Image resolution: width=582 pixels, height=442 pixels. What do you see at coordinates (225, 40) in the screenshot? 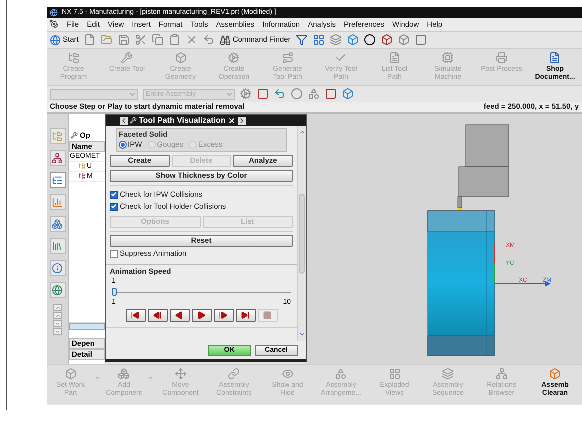
I see `binoculars-icon` at bounding box center [225, 40].